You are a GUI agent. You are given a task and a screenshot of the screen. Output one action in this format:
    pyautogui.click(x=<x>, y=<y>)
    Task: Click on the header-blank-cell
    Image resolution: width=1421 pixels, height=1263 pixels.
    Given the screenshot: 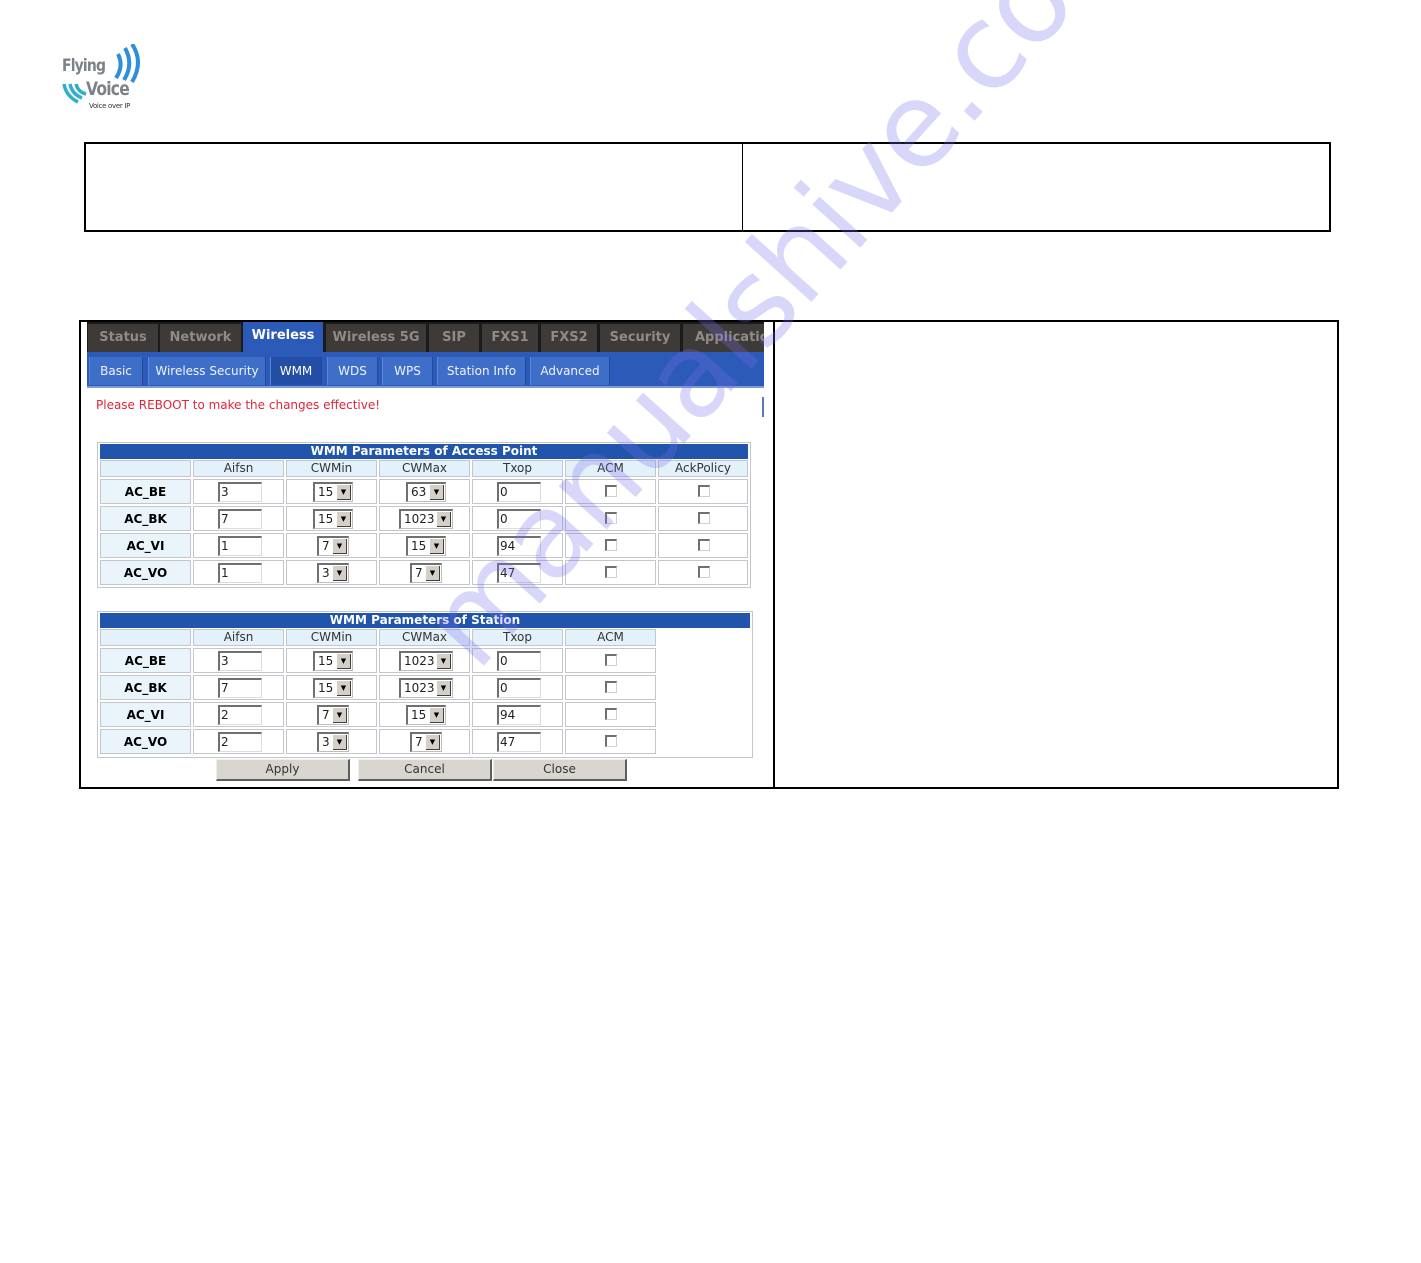 What is the action you would take?
    pyautogui.click(x=145, y=637)
    